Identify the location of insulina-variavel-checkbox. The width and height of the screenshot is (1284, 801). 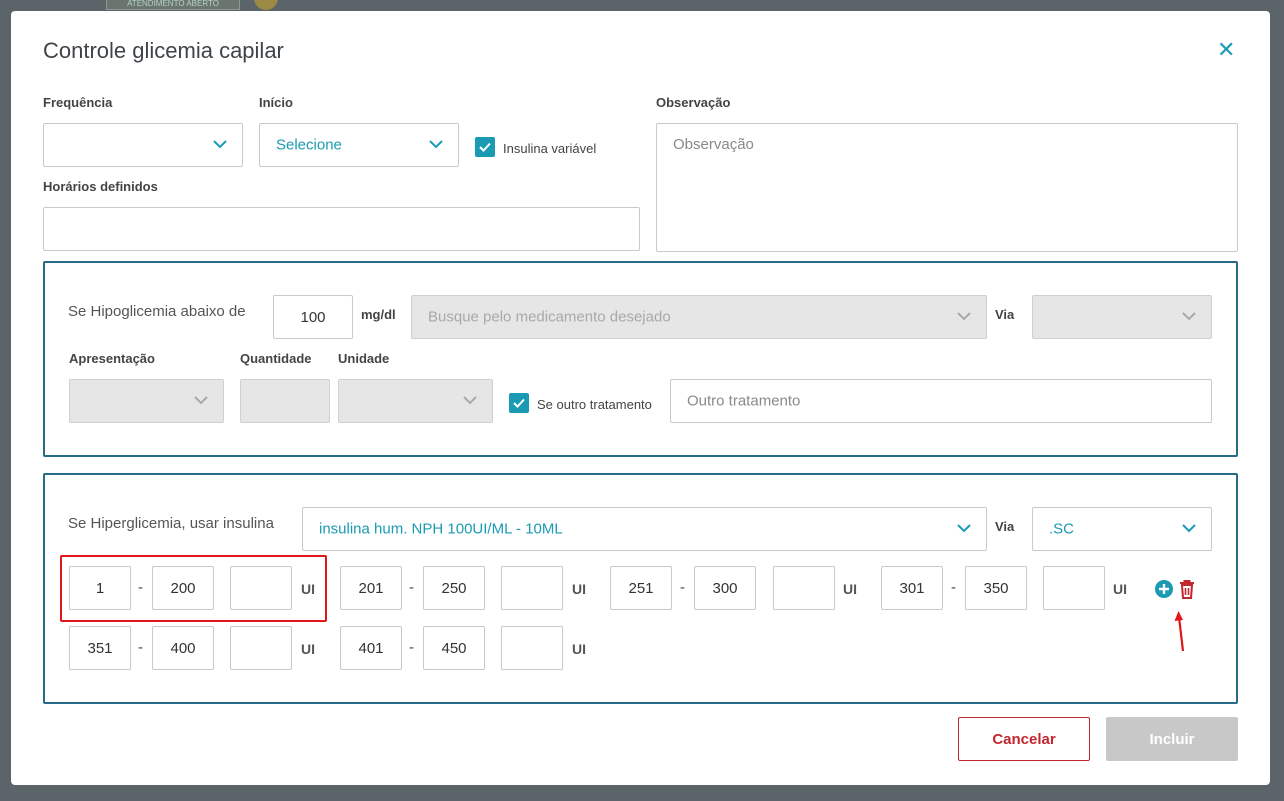
(485, 147).